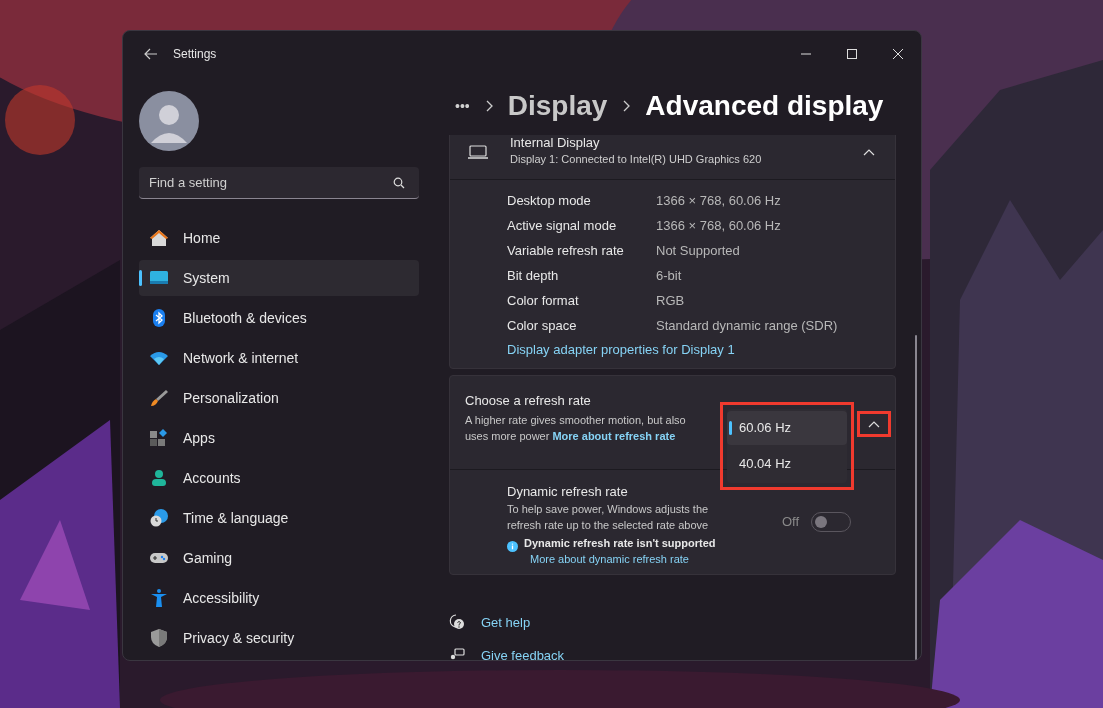 The width and height of the screenshot is (1103, 708). What do you see at coordinates (279, 438) in the screenshot?
I see `sidebar-item: Apps` at bounding box center [279, 438].